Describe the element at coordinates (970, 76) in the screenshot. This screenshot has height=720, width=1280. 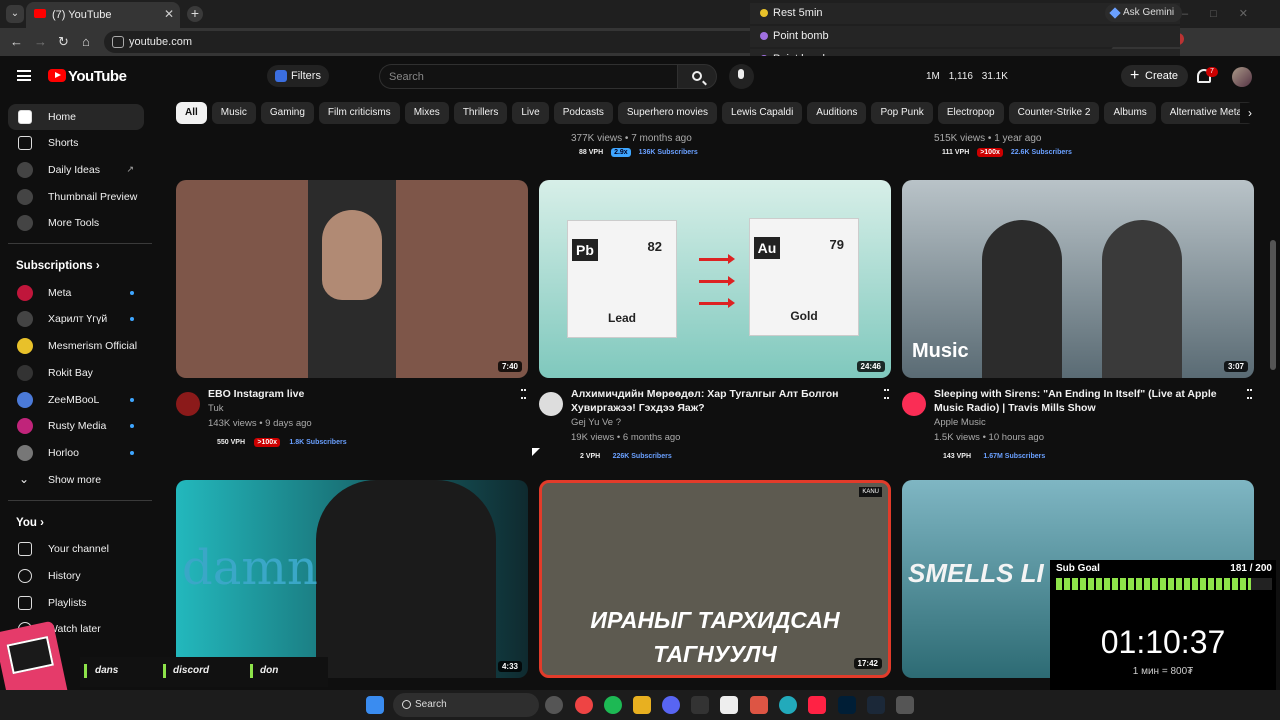
I see `channel-stats: 1M 1,116 31.1K` at that location.